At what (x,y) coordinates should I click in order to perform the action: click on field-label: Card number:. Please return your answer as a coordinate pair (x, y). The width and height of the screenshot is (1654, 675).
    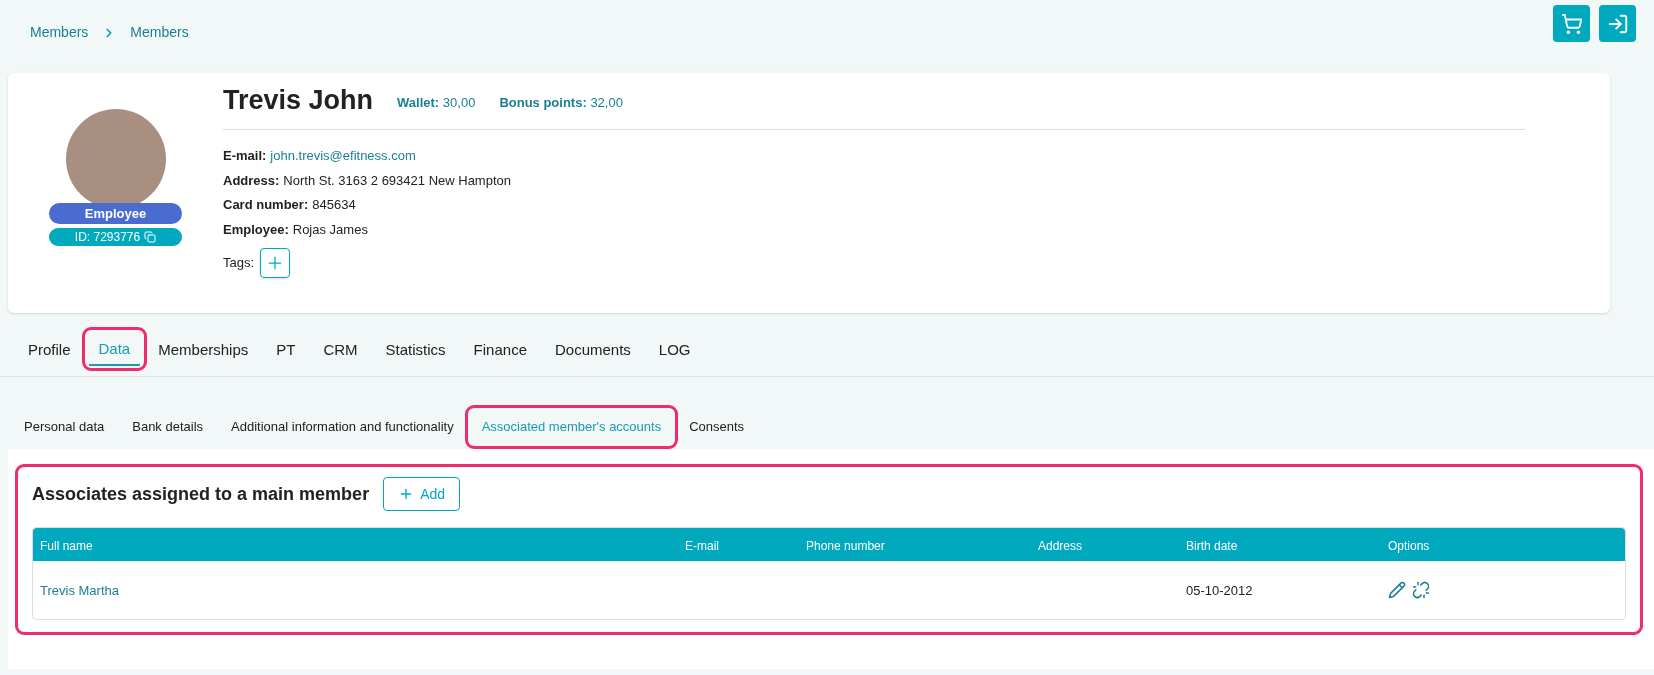
    Looking at the image, I should click on (266, 205).